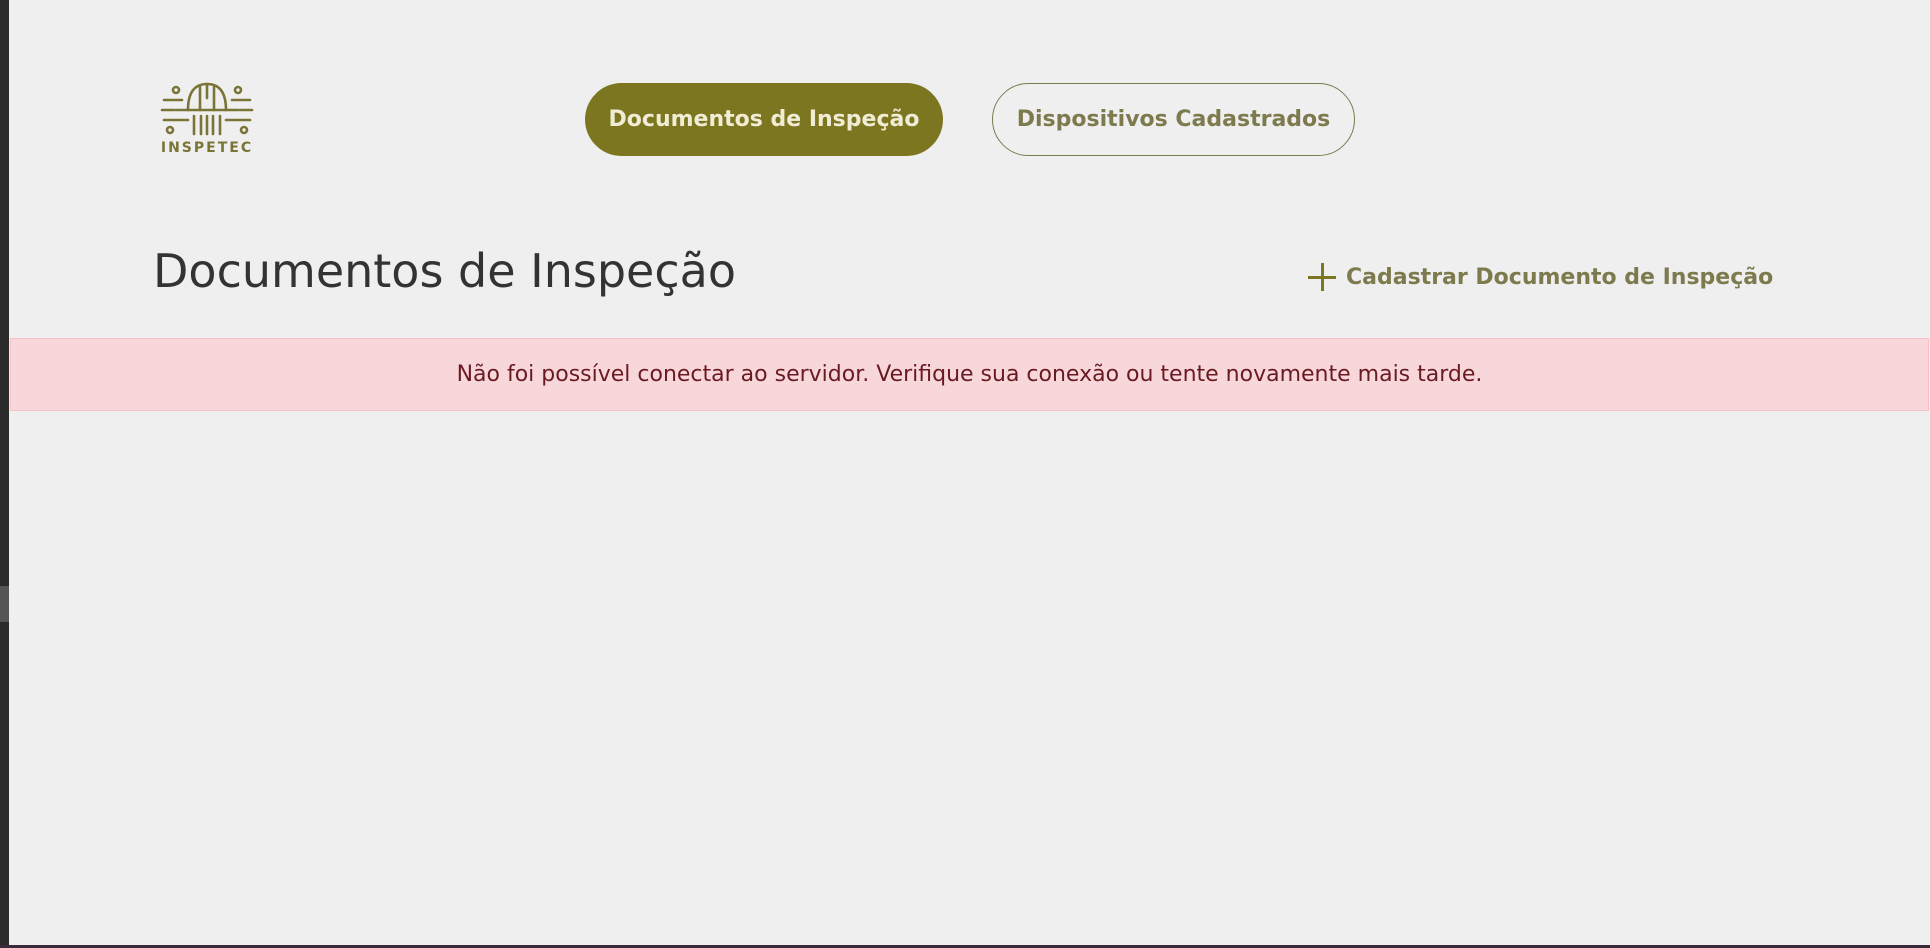 The height and width of the screenshot is (948, 1930). What do you see at coordinates (444, 271) in the screenshot?
I see `page-title: Documentos de Inspeção` at bounding box center [444, 271].